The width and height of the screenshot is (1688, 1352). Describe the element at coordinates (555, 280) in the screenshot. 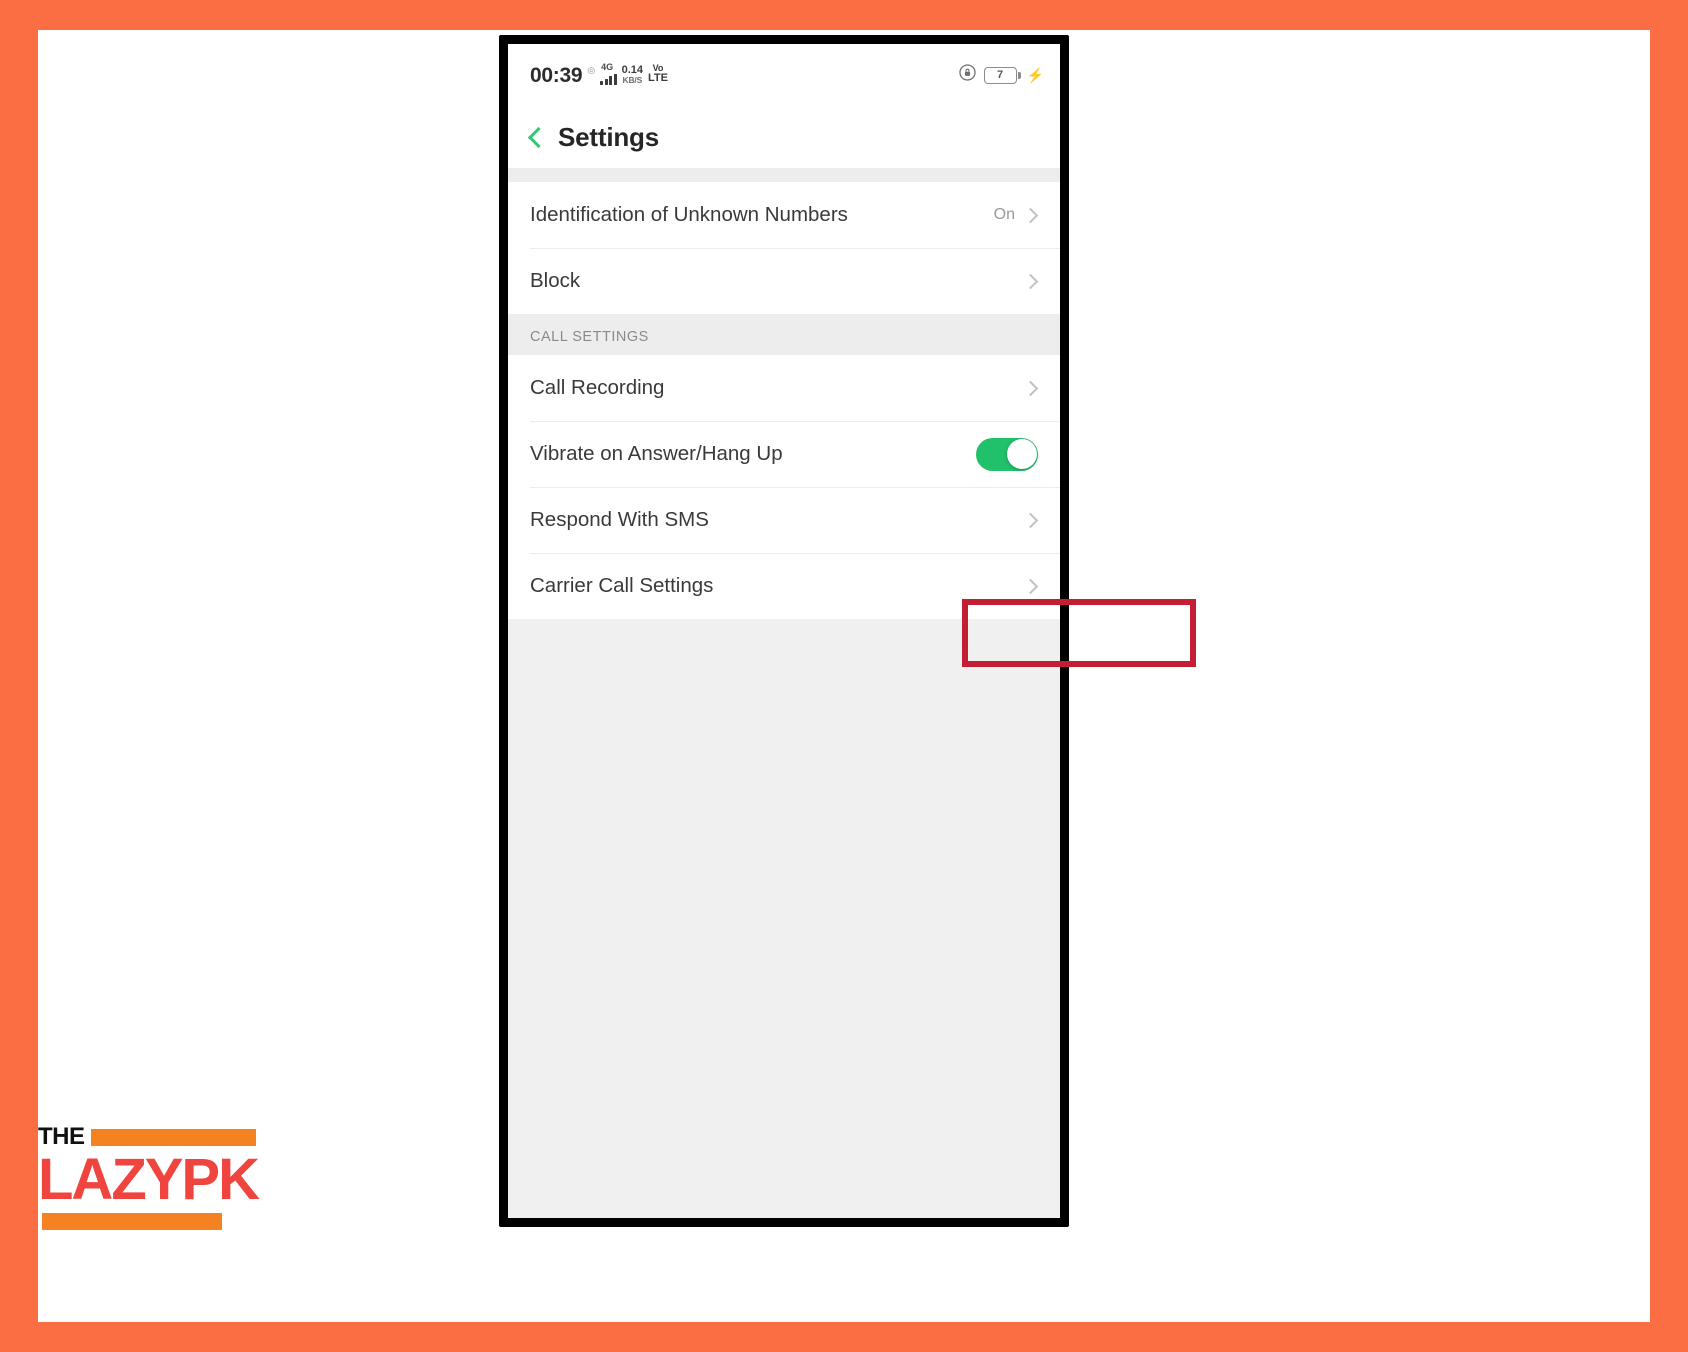

I see `row-label: Block` at that location.